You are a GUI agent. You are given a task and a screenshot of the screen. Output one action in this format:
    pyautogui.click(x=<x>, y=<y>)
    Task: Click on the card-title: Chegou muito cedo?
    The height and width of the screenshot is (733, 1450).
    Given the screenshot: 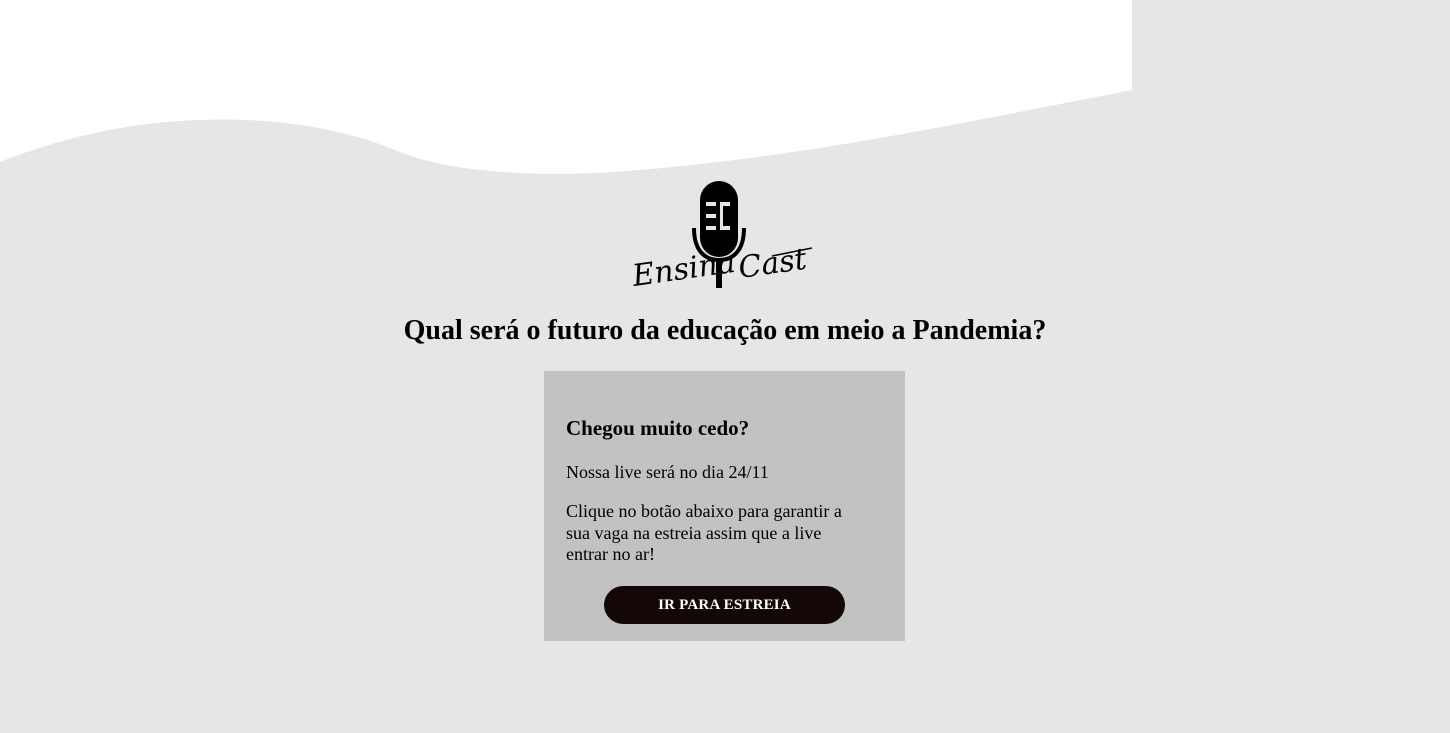 What is the action you would take?
    pyautogui.click(x=658, y=428)
    